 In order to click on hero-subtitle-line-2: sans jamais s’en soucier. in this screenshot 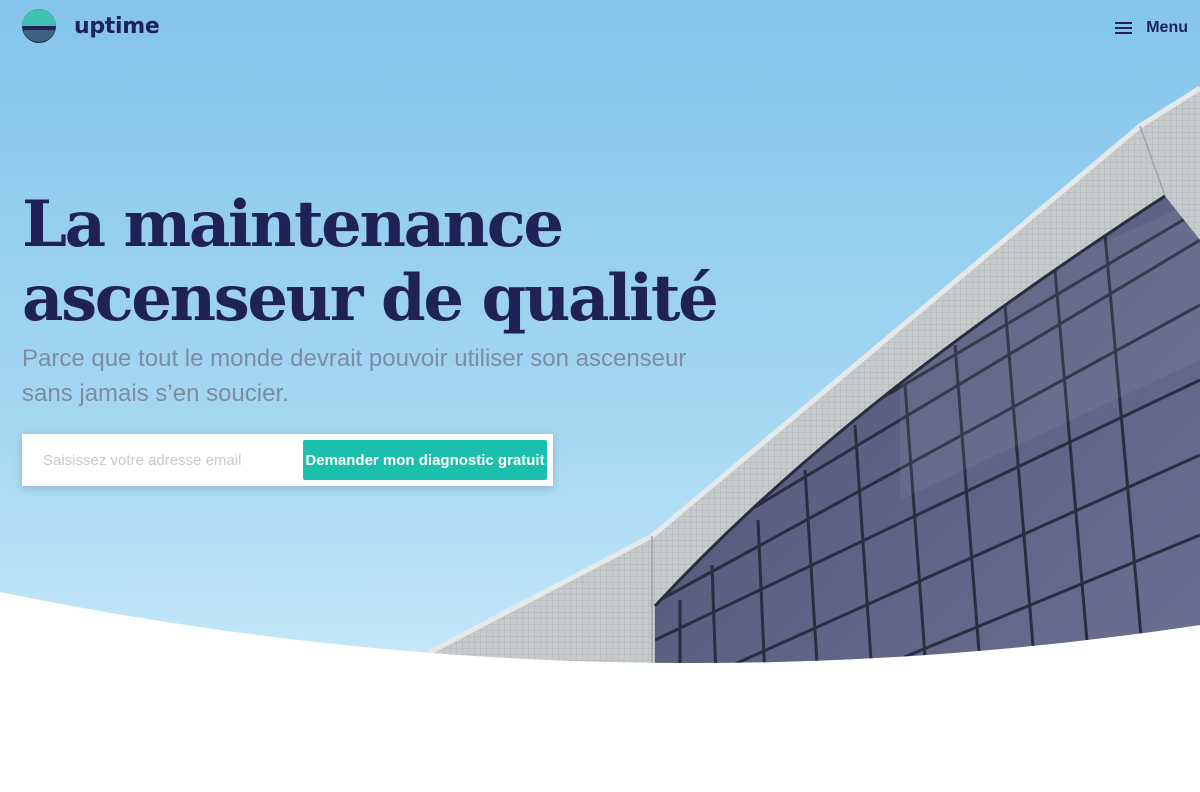, I will do `click(155, 393)`.